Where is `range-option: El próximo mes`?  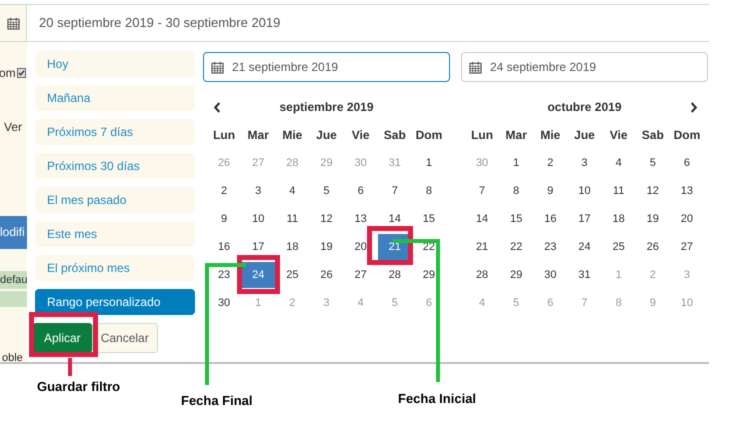
range-option: El próximo mes is located at coordinates (115, 268).